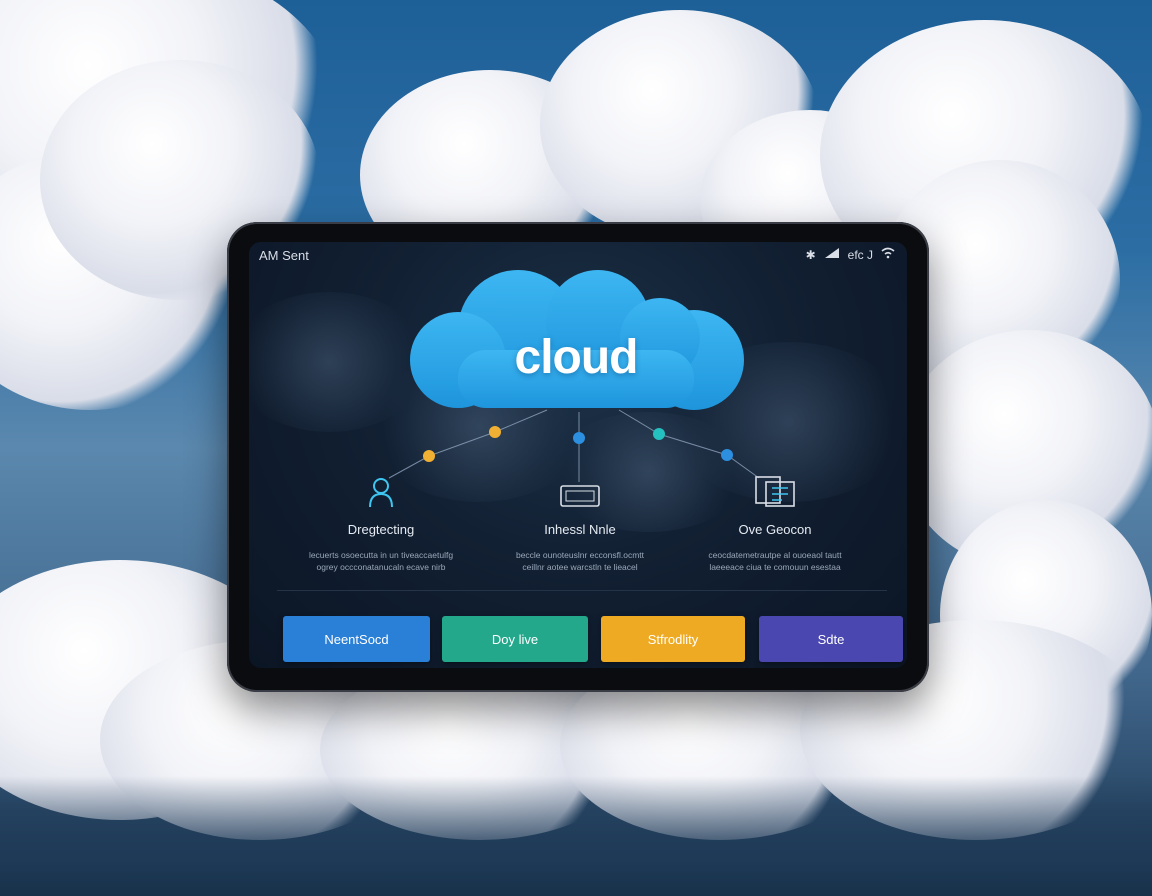  Describe the element at coordinates (888, 254) in the screenshot. I see `wifi-icon` at that location.